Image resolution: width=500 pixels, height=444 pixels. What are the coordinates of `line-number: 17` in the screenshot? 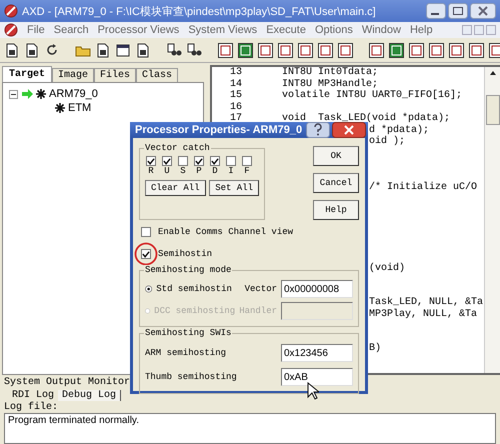 It's located at (235, 118).